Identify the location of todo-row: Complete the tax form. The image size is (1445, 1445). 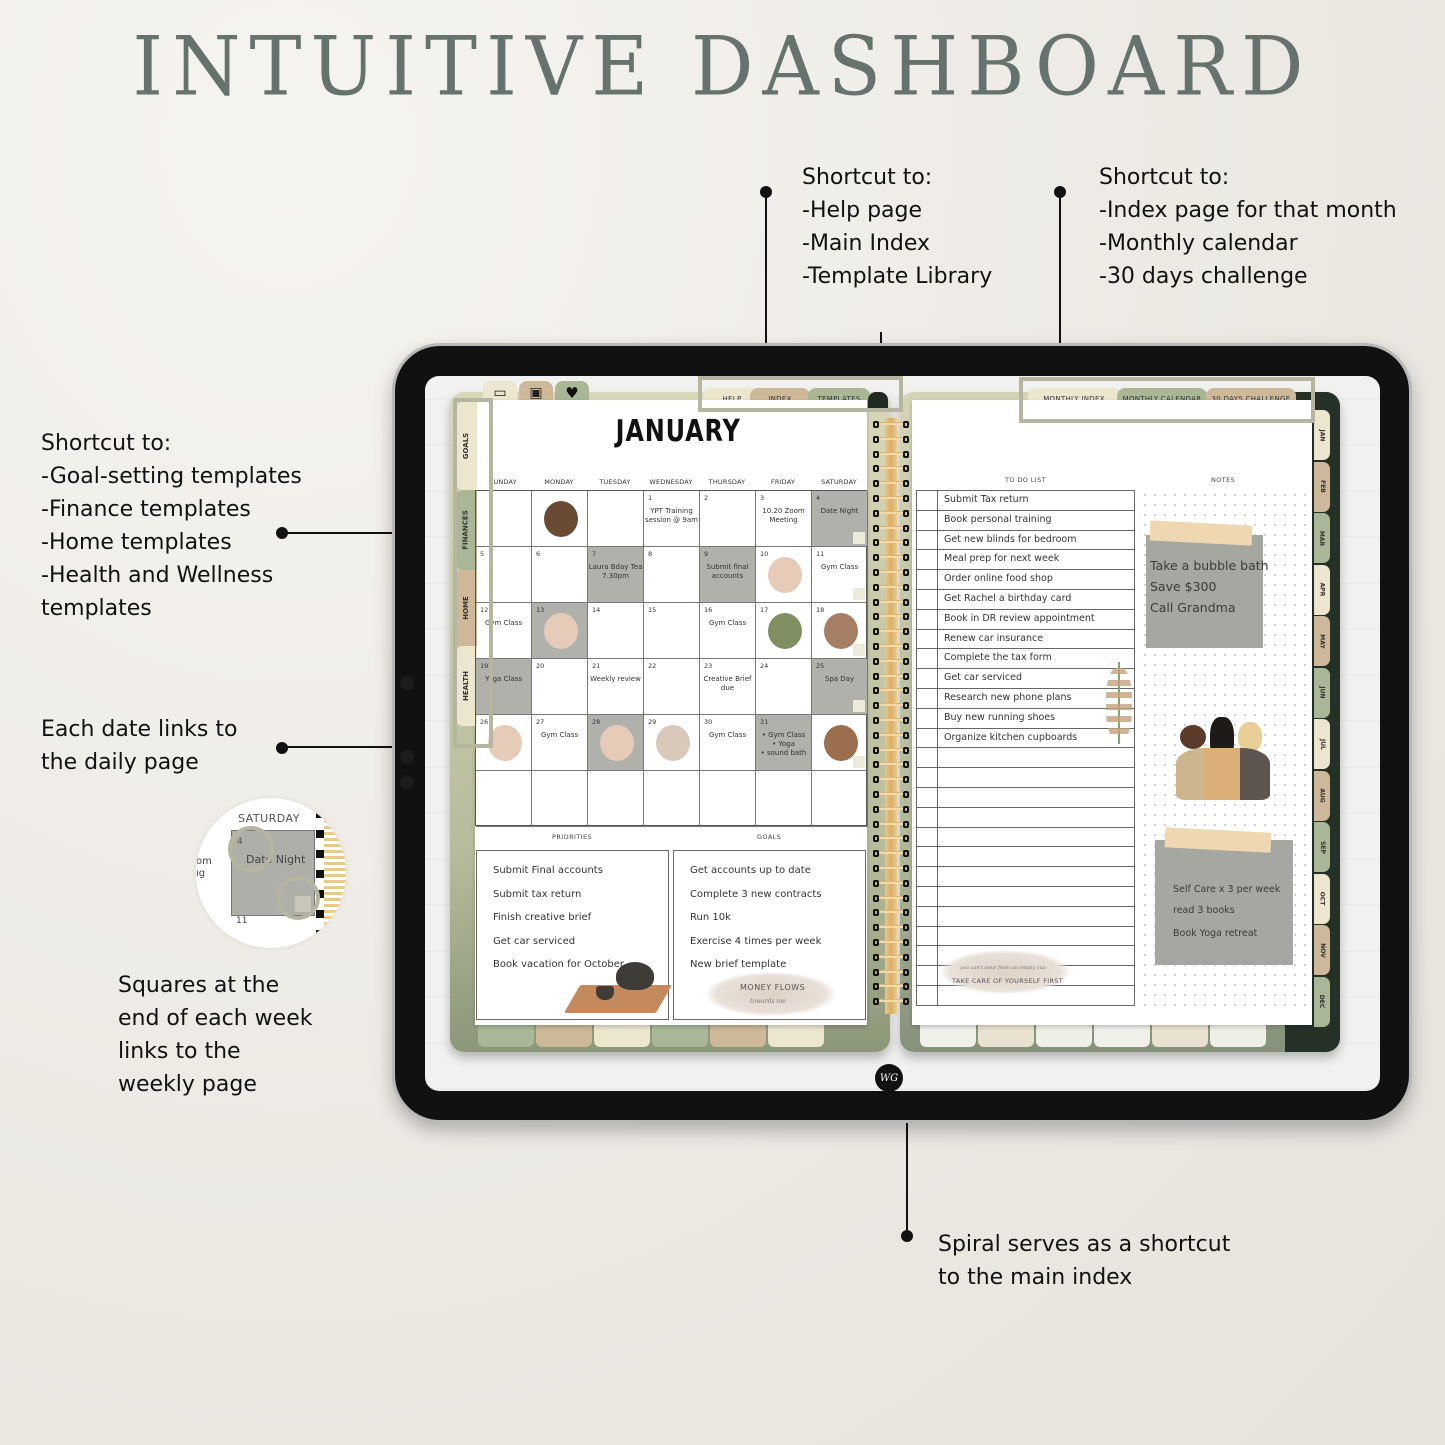
(1025, 659).